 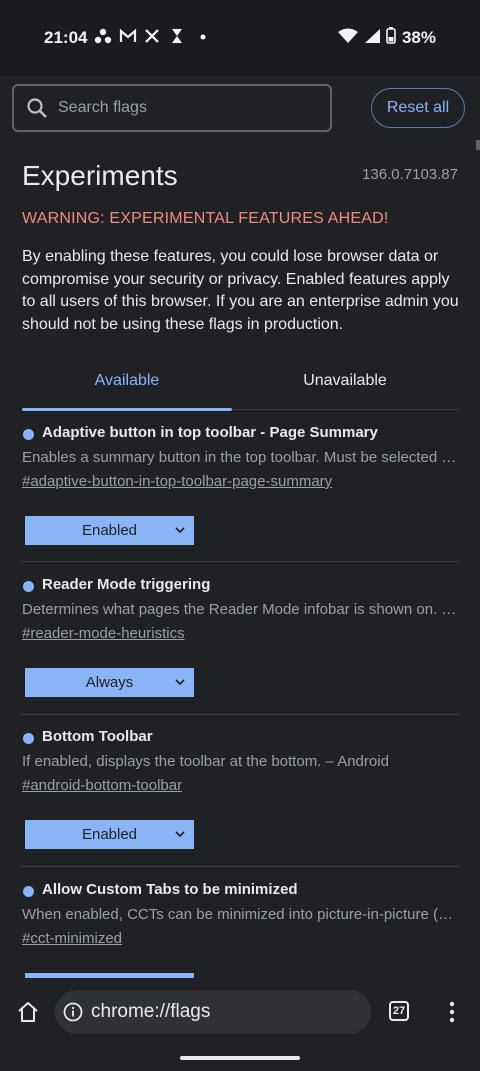 I want to click on battery-percent: 38%, so click(x=418, y=37).